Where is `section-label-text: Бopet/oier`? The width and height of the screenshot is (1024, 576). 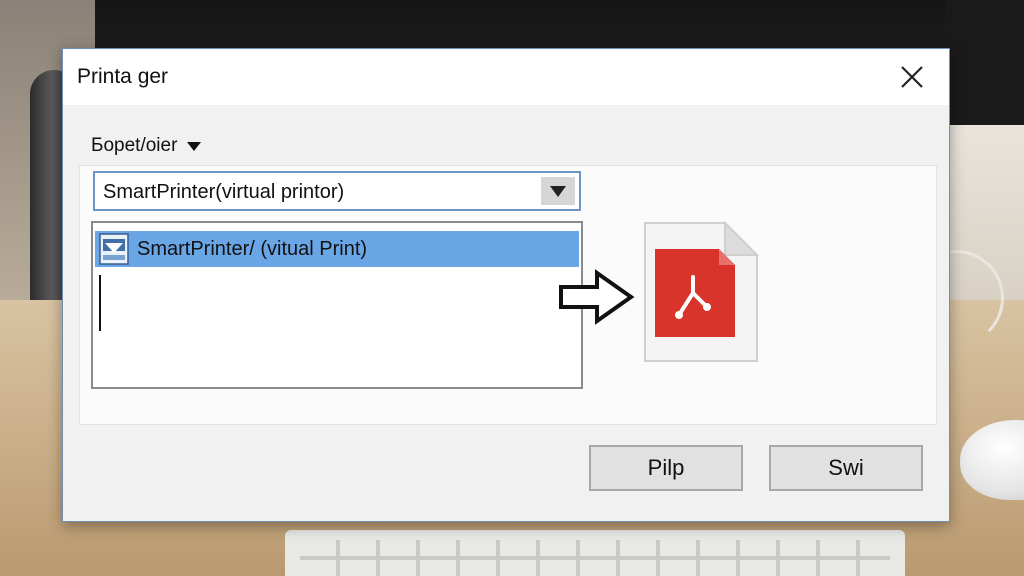
section-label-text: Бopet/oier is located at coordinates (134, 145).